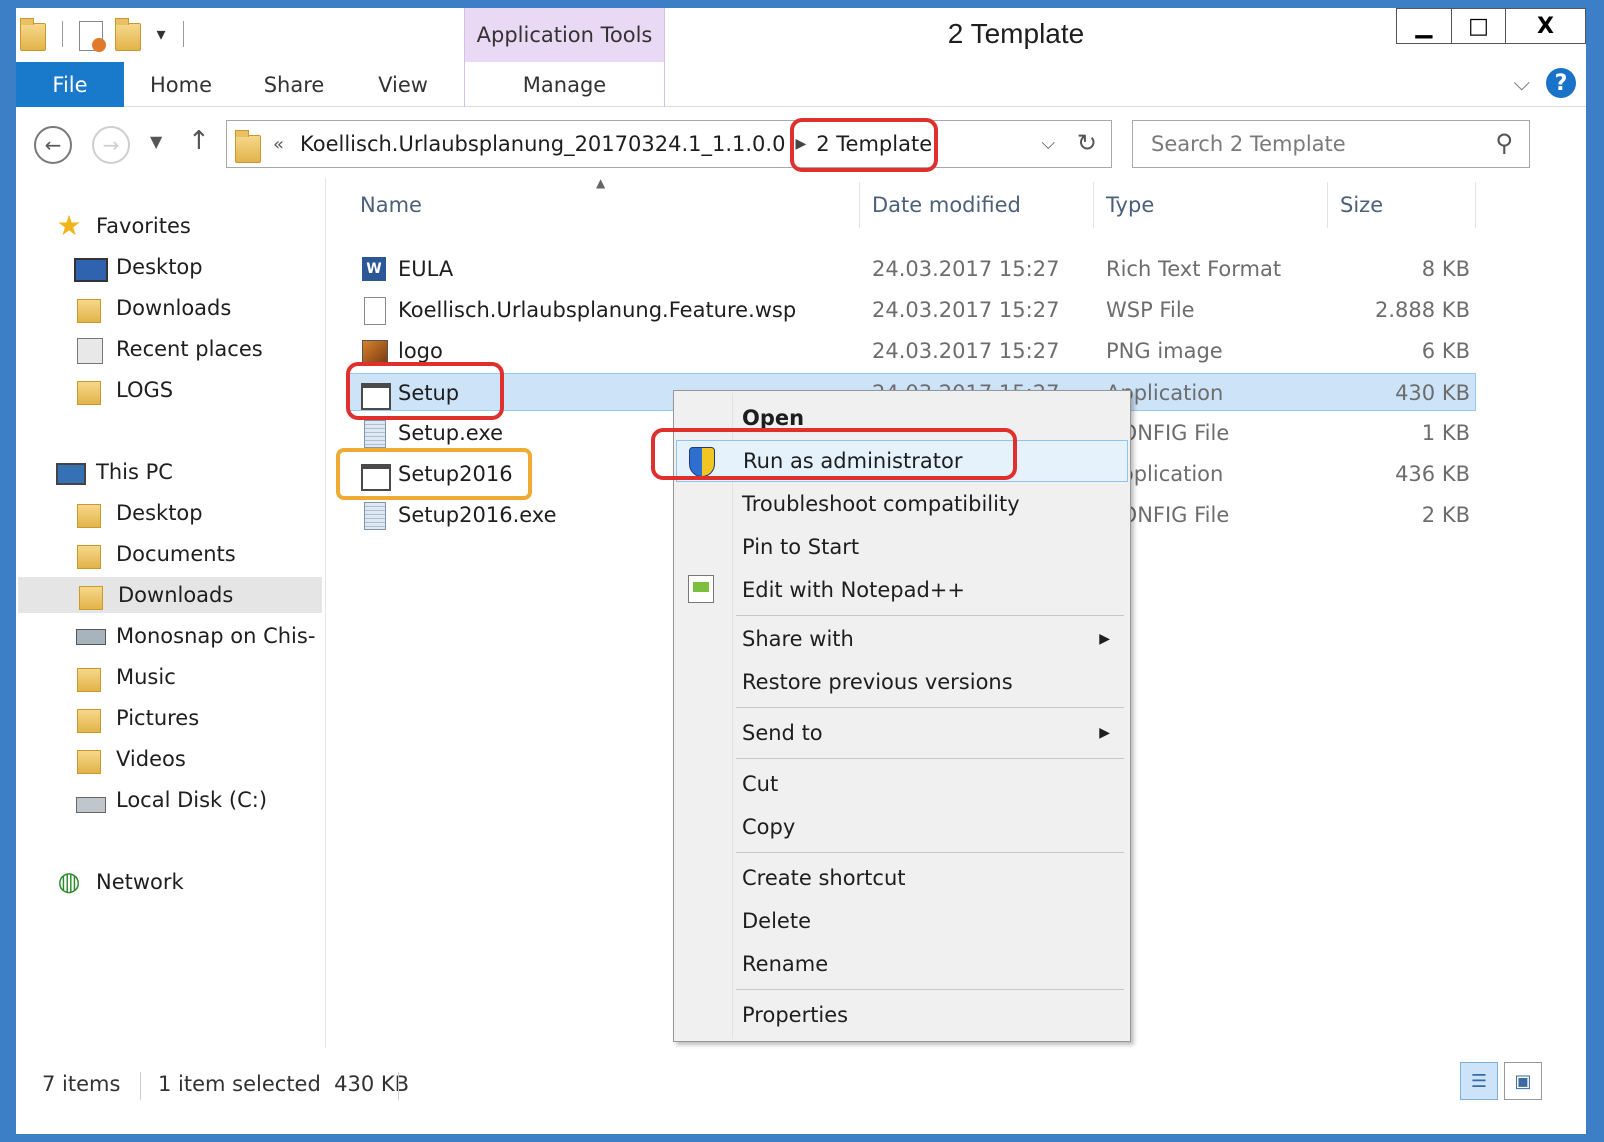  I want to click on menu-item-cut: Cut, so click(902, 784).